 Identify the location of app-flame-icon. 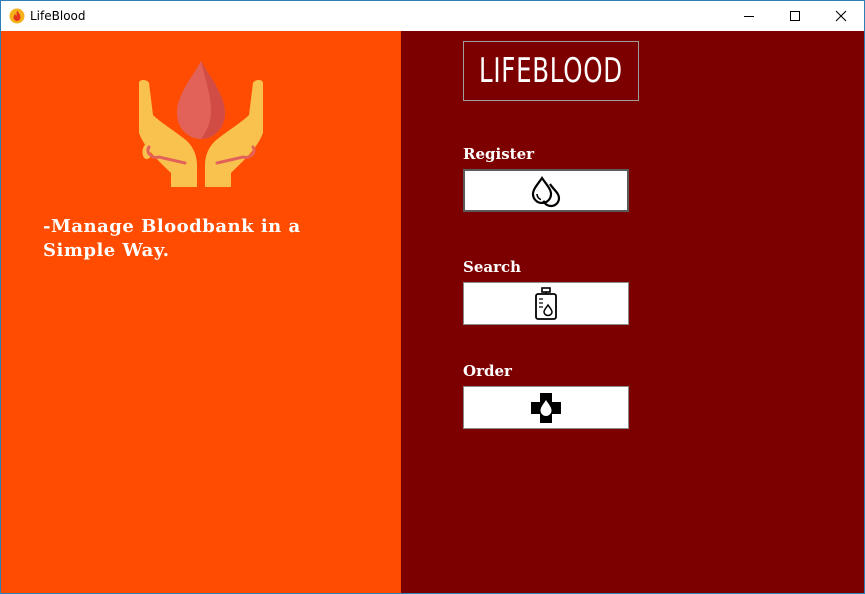
(17, 16).